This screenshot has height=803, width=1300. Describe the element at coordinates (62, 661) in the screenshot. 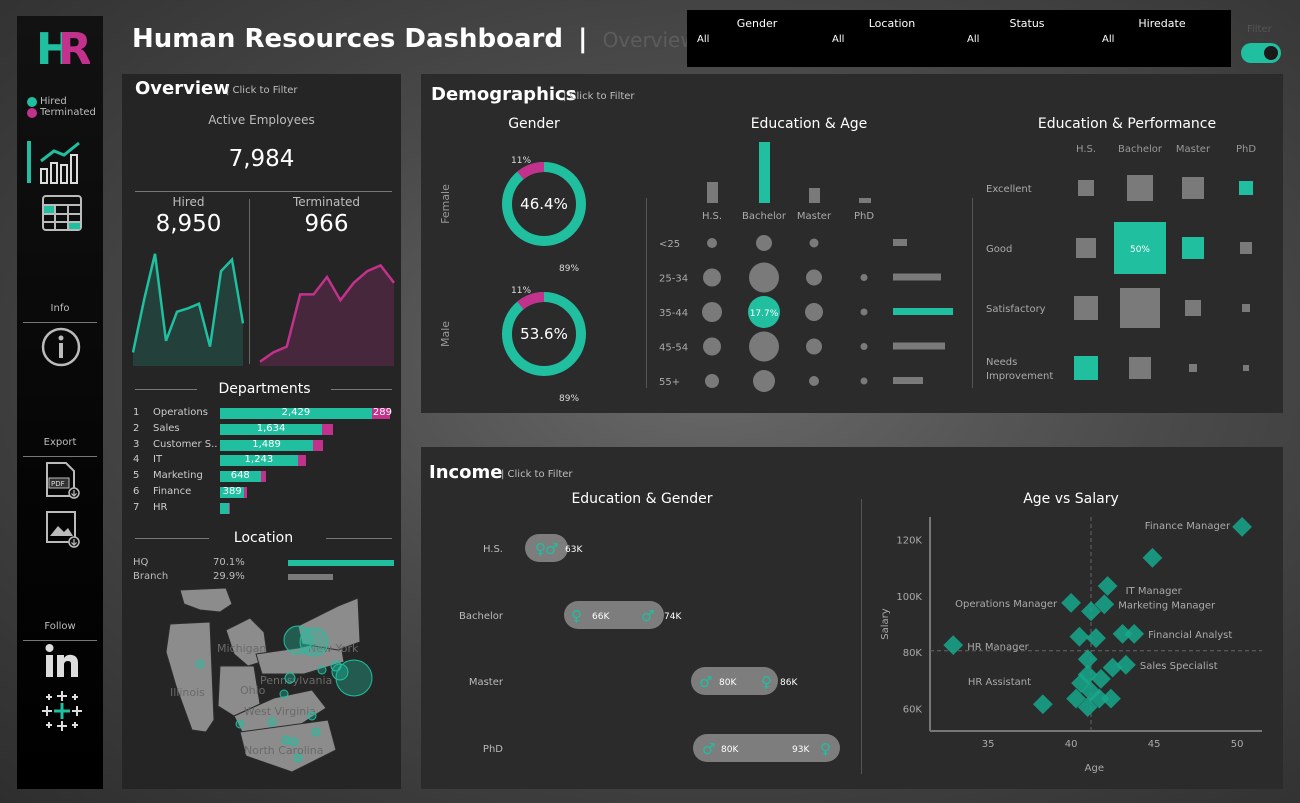

I see `linkedin-icon` at that location.